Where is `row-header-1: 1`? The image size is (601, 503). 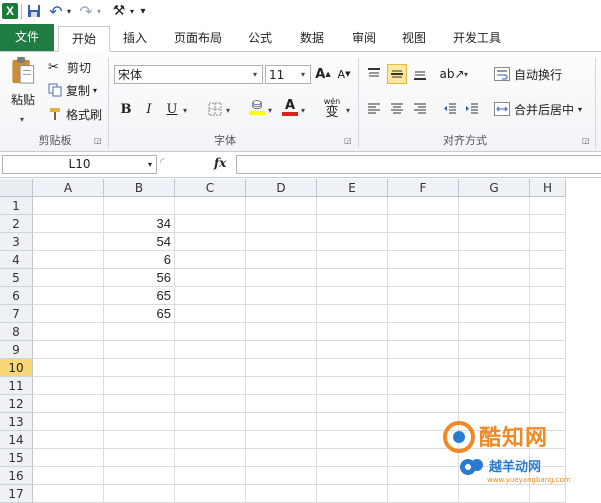 row-header-1: 1 is located at coordinates (16, 206).